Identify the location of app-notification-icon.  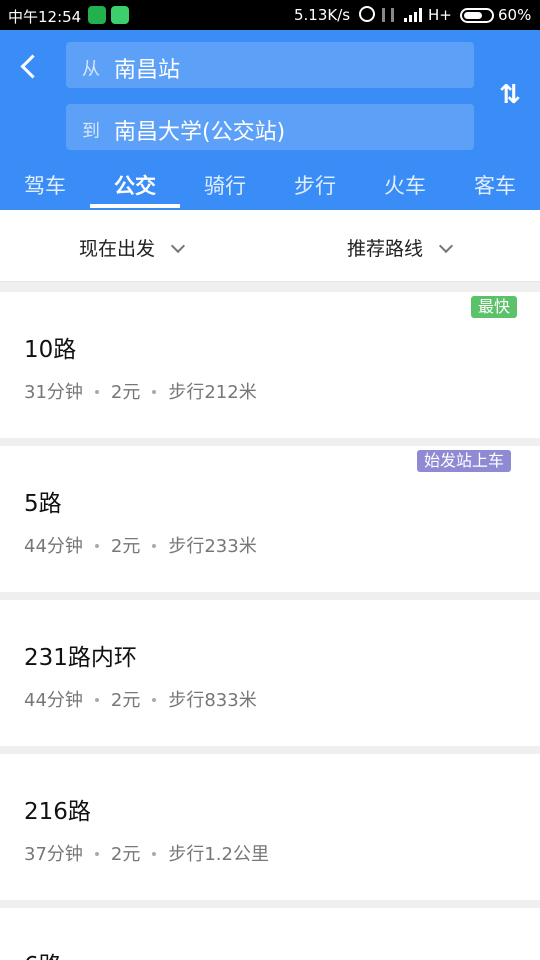
(120, 15).